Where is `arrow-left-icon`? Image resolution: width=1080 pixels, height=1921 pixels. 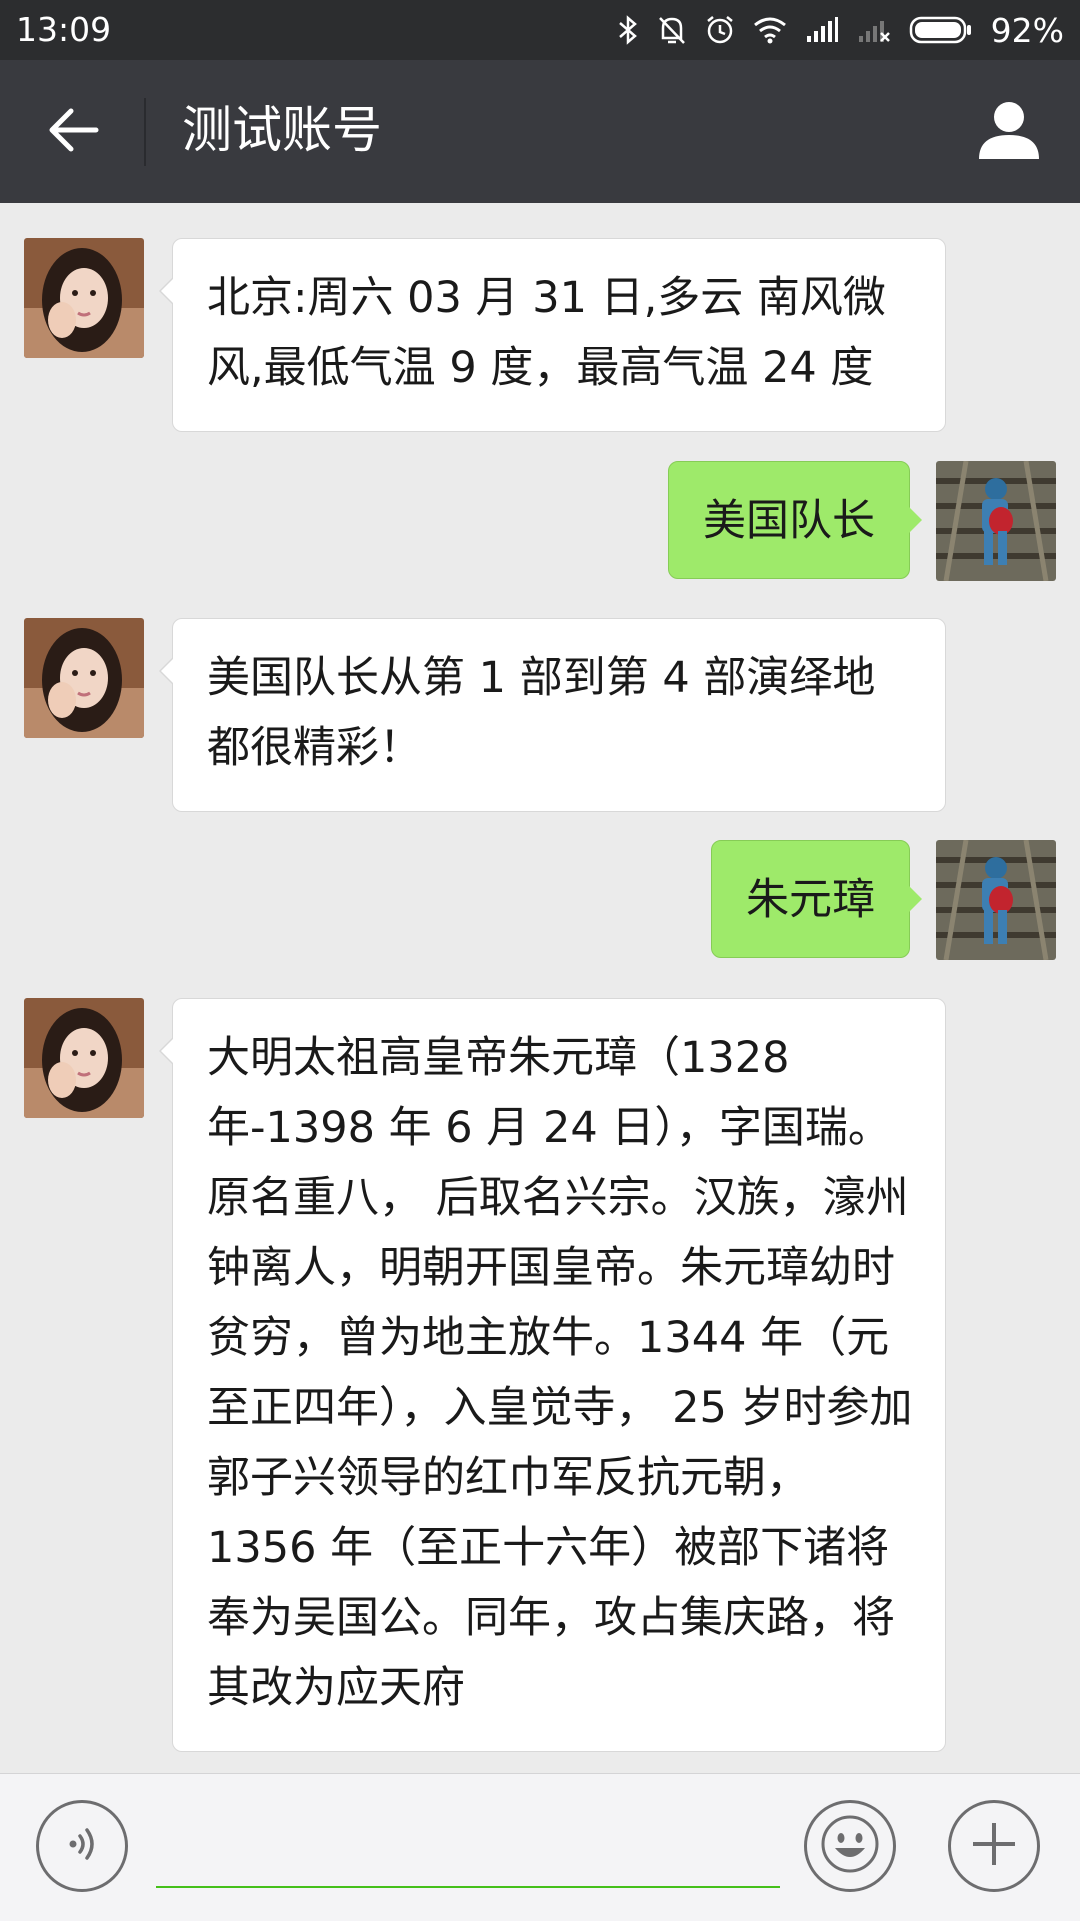 arrow-left-icon is located at coordinates (73, 132).